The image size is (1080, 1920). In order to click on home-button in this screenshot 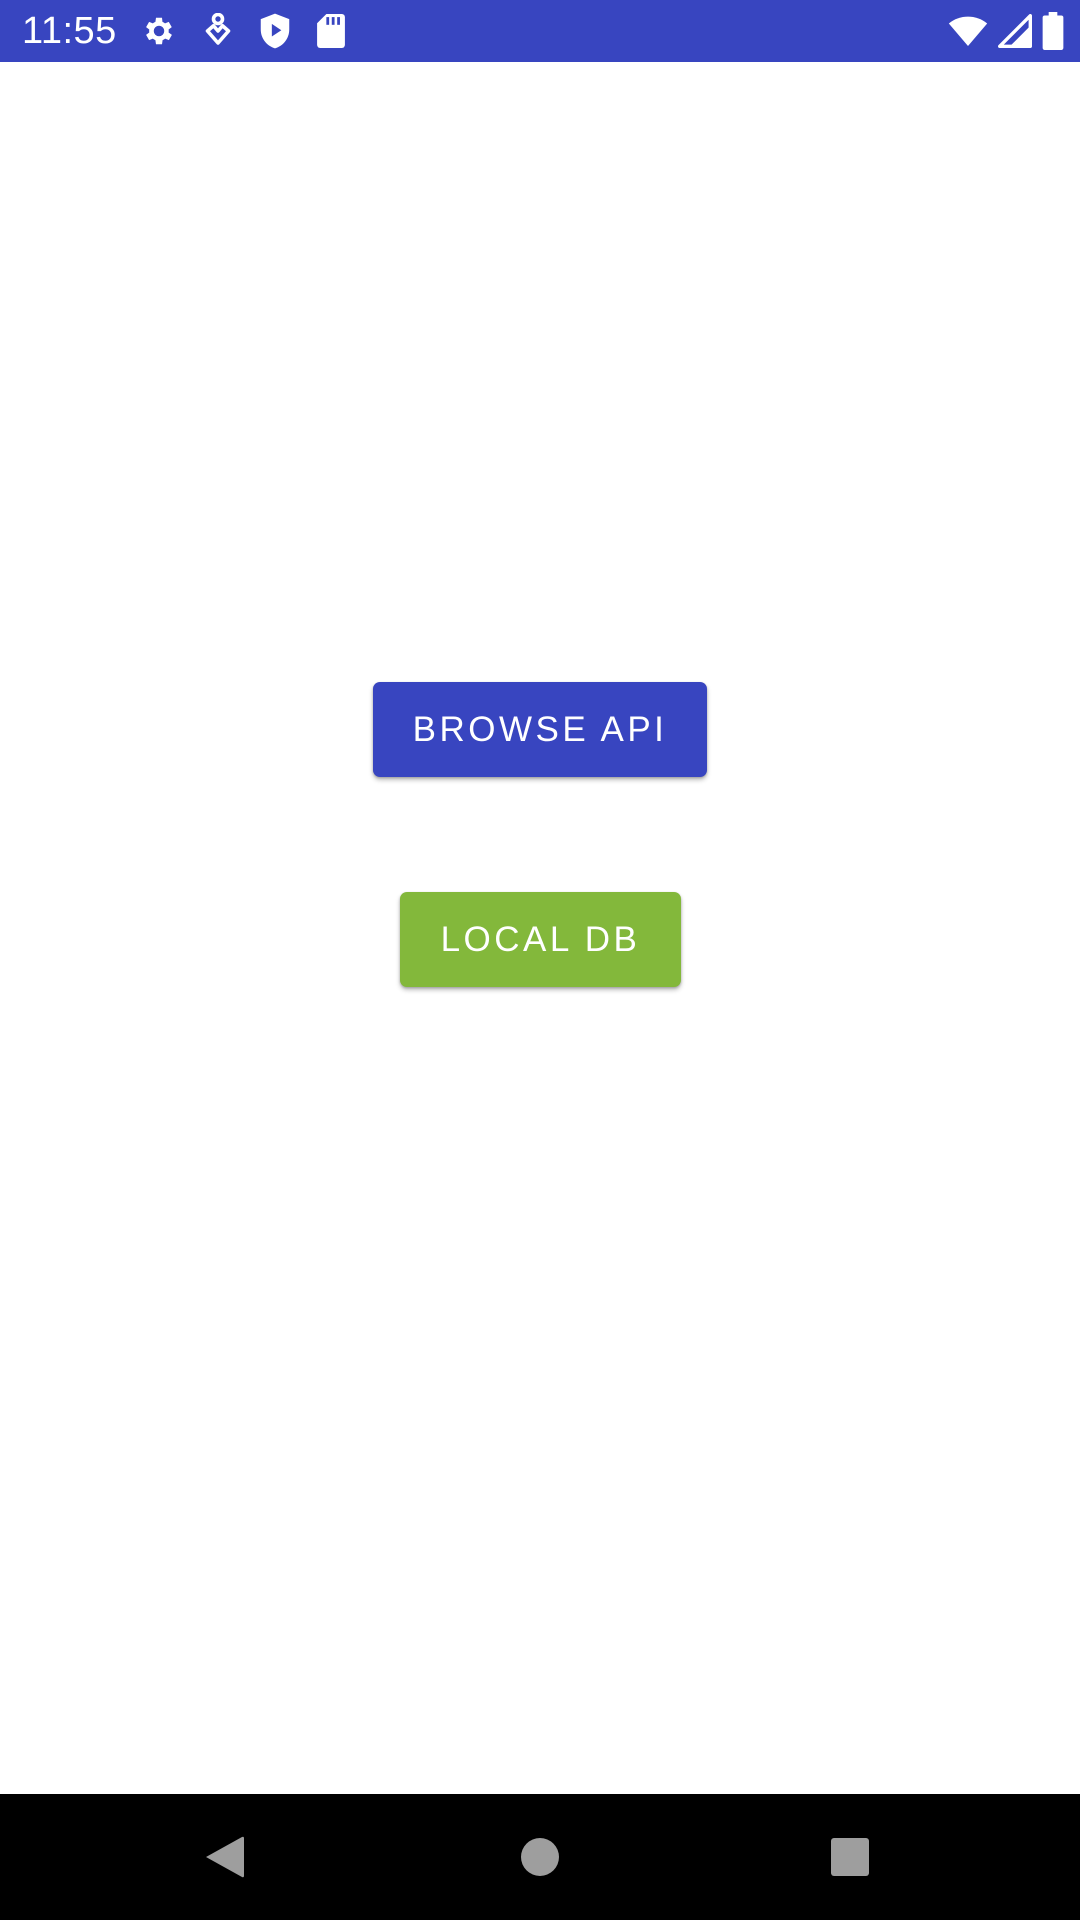, I will do `click(540, 1857)`.